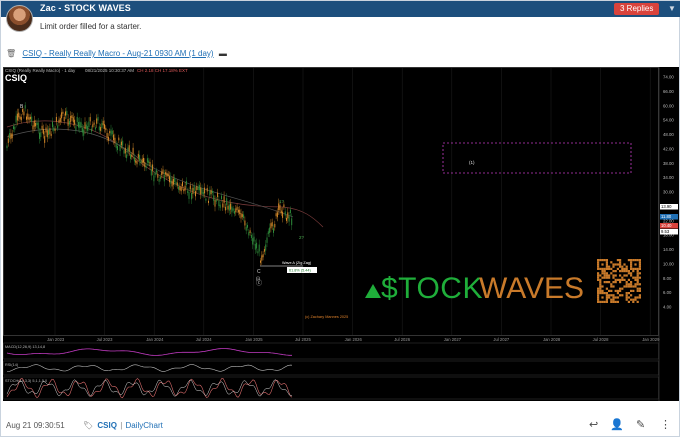 This screenshot has height=437, width=680. Describe the element at coordinates (26, 381) in the screenshot. I see `stoch-label: STOCH(14,3,3) 5,1,1,5,0` at that location.